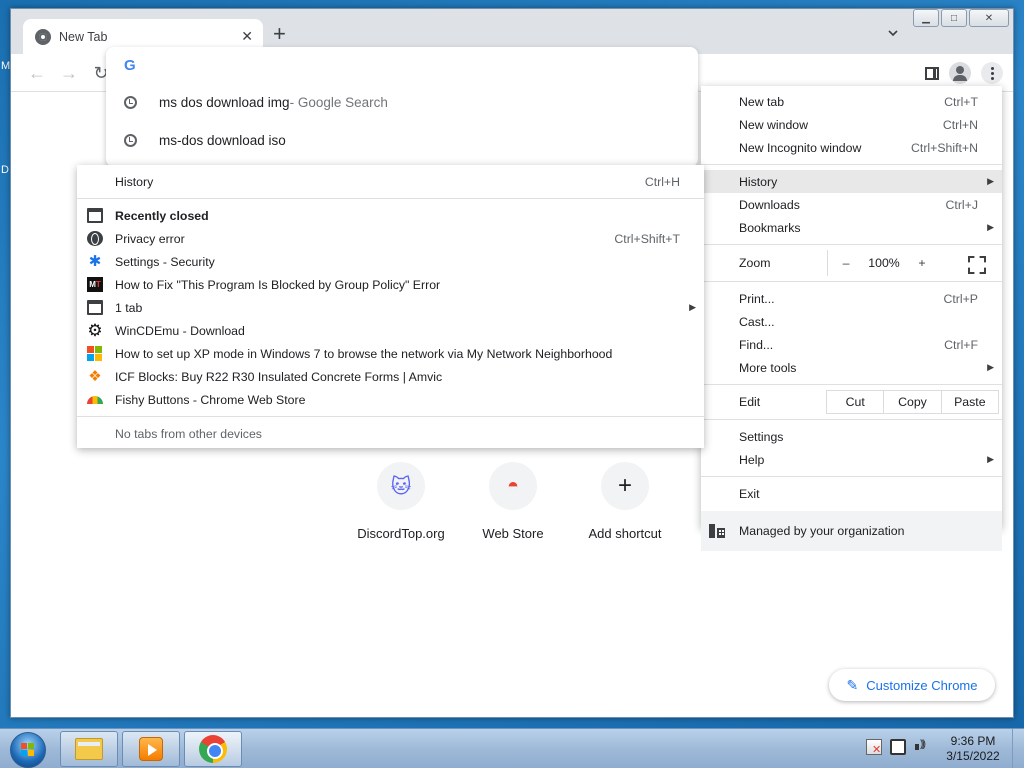 The width and height of the screenshot is (1024, 768). Describe the element at coordinates (165, 261) in the screenshot. I see `submenu-label: Settings - Security` at that location.